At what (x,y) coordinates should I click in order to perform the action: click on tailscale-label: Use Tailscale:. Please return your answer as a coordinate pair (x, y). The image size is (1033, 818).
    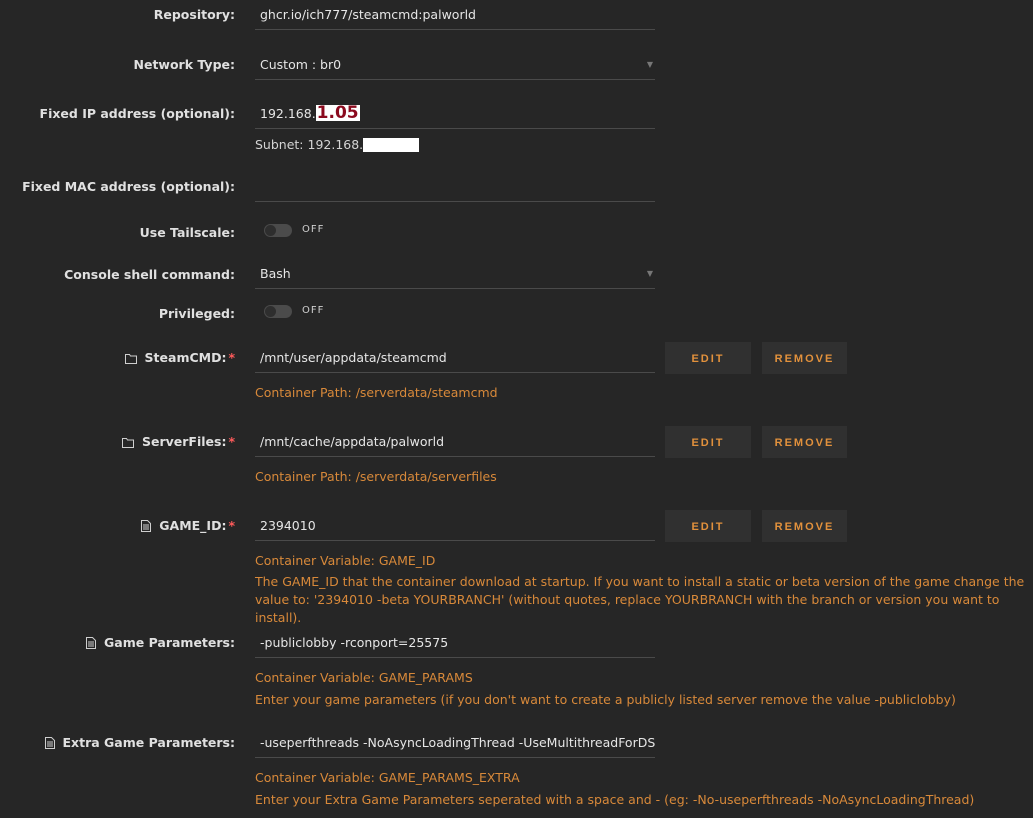
    Looking at the image, I should click on (187, 232).